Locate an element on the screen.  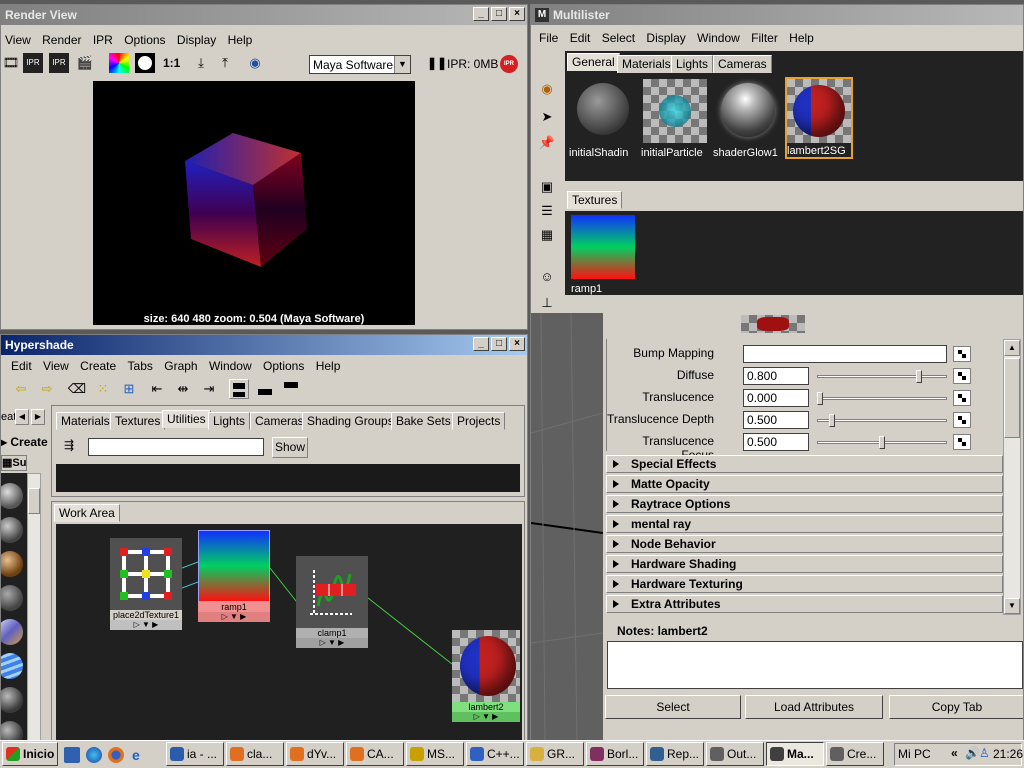
lambert-swatch-icon is located at coordinates (12, 598).